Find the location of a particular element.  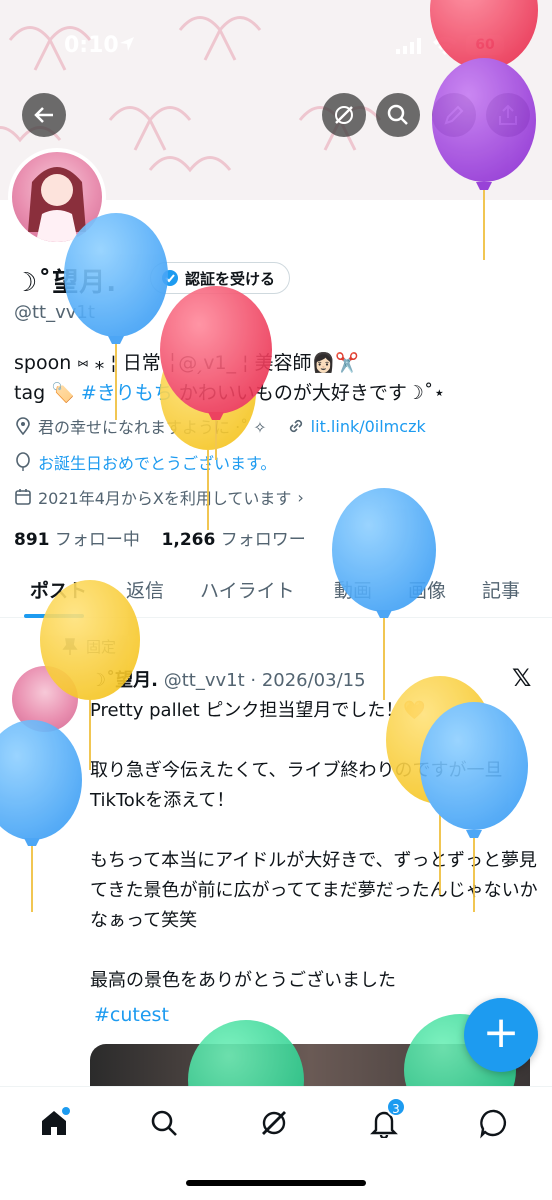

edit-button is located at coordinates (454, 115).